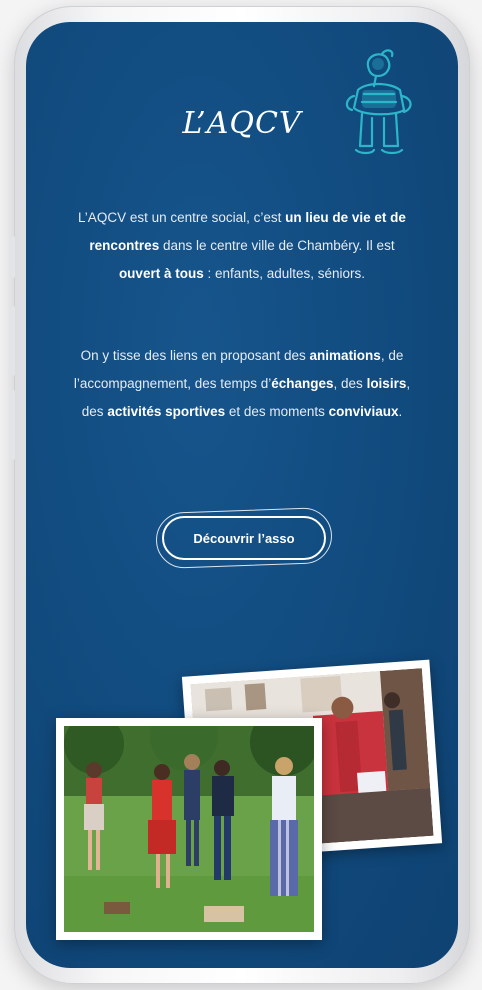  Describe the element at coordinates (242, 123) in the screenshot. I see `brand-logo: L’AQCV` at that location.